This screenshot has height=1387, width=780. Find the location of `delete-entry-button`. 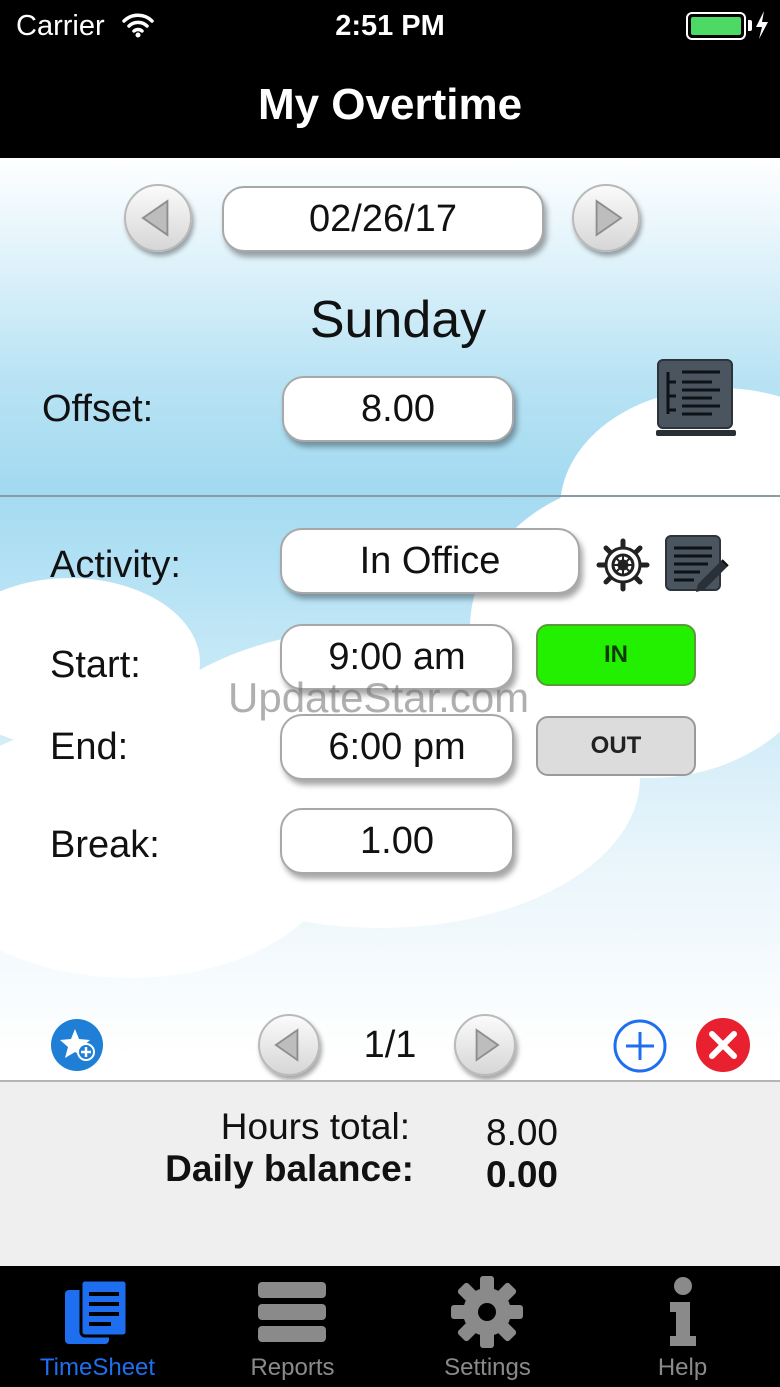

delete-entry-button is located at coordinates (723, 1047).